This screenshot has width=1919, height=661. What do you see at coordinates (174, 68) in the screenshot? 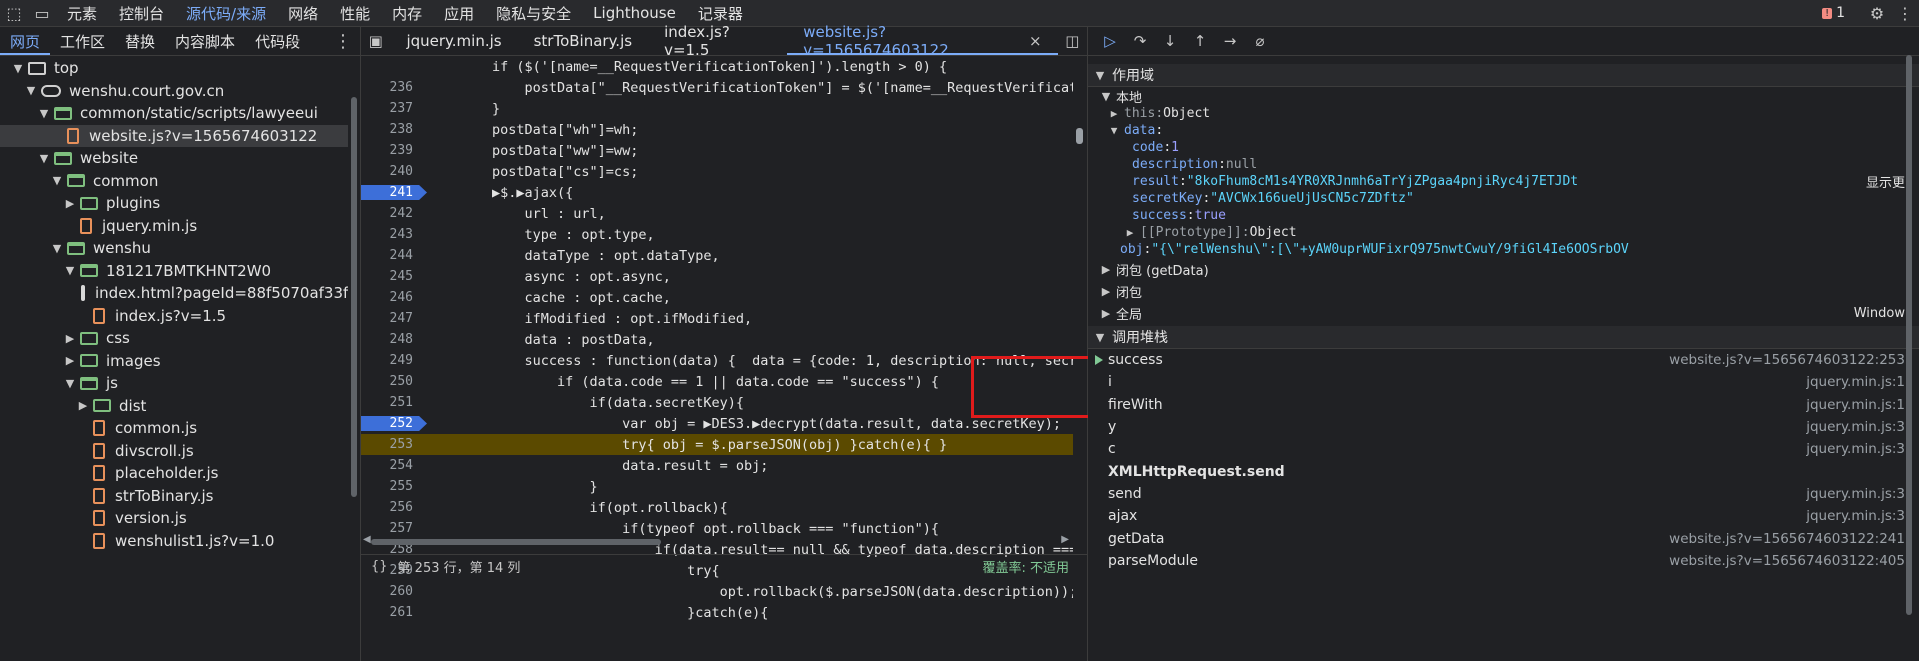
I see `tree-item: ▼ top` at bounding box center [174, 68].